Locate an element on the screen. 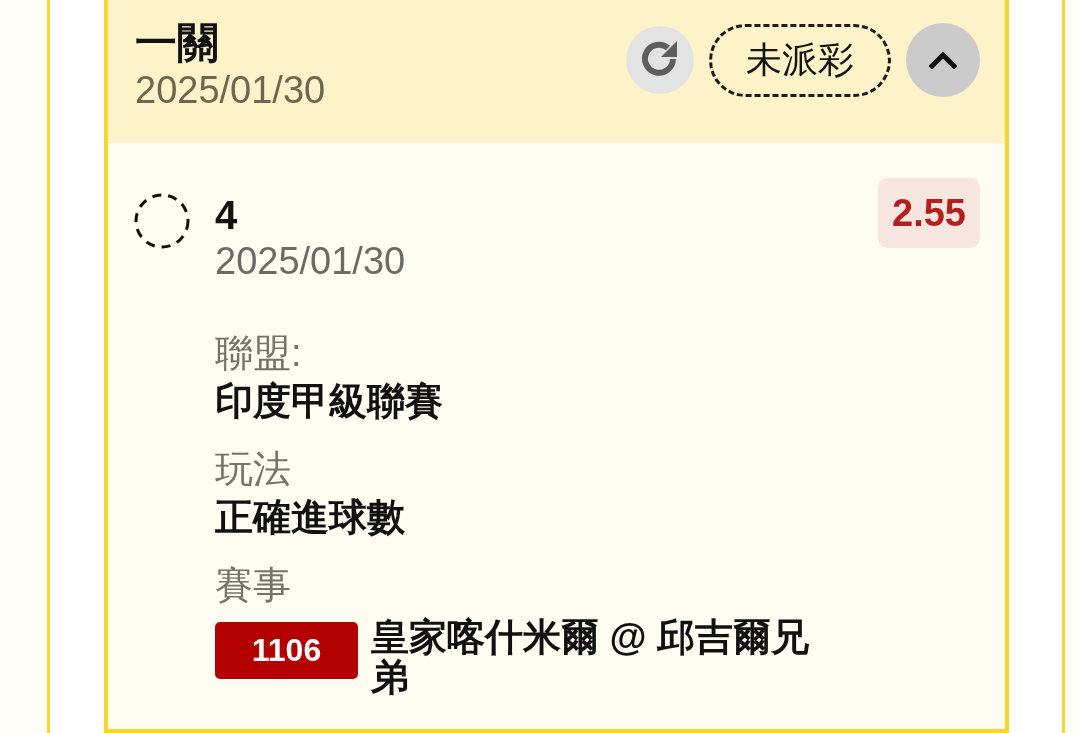 This screenshot has height=733, width=1080. detail-value: 正確進球數 is located at coordinates (310, 517).